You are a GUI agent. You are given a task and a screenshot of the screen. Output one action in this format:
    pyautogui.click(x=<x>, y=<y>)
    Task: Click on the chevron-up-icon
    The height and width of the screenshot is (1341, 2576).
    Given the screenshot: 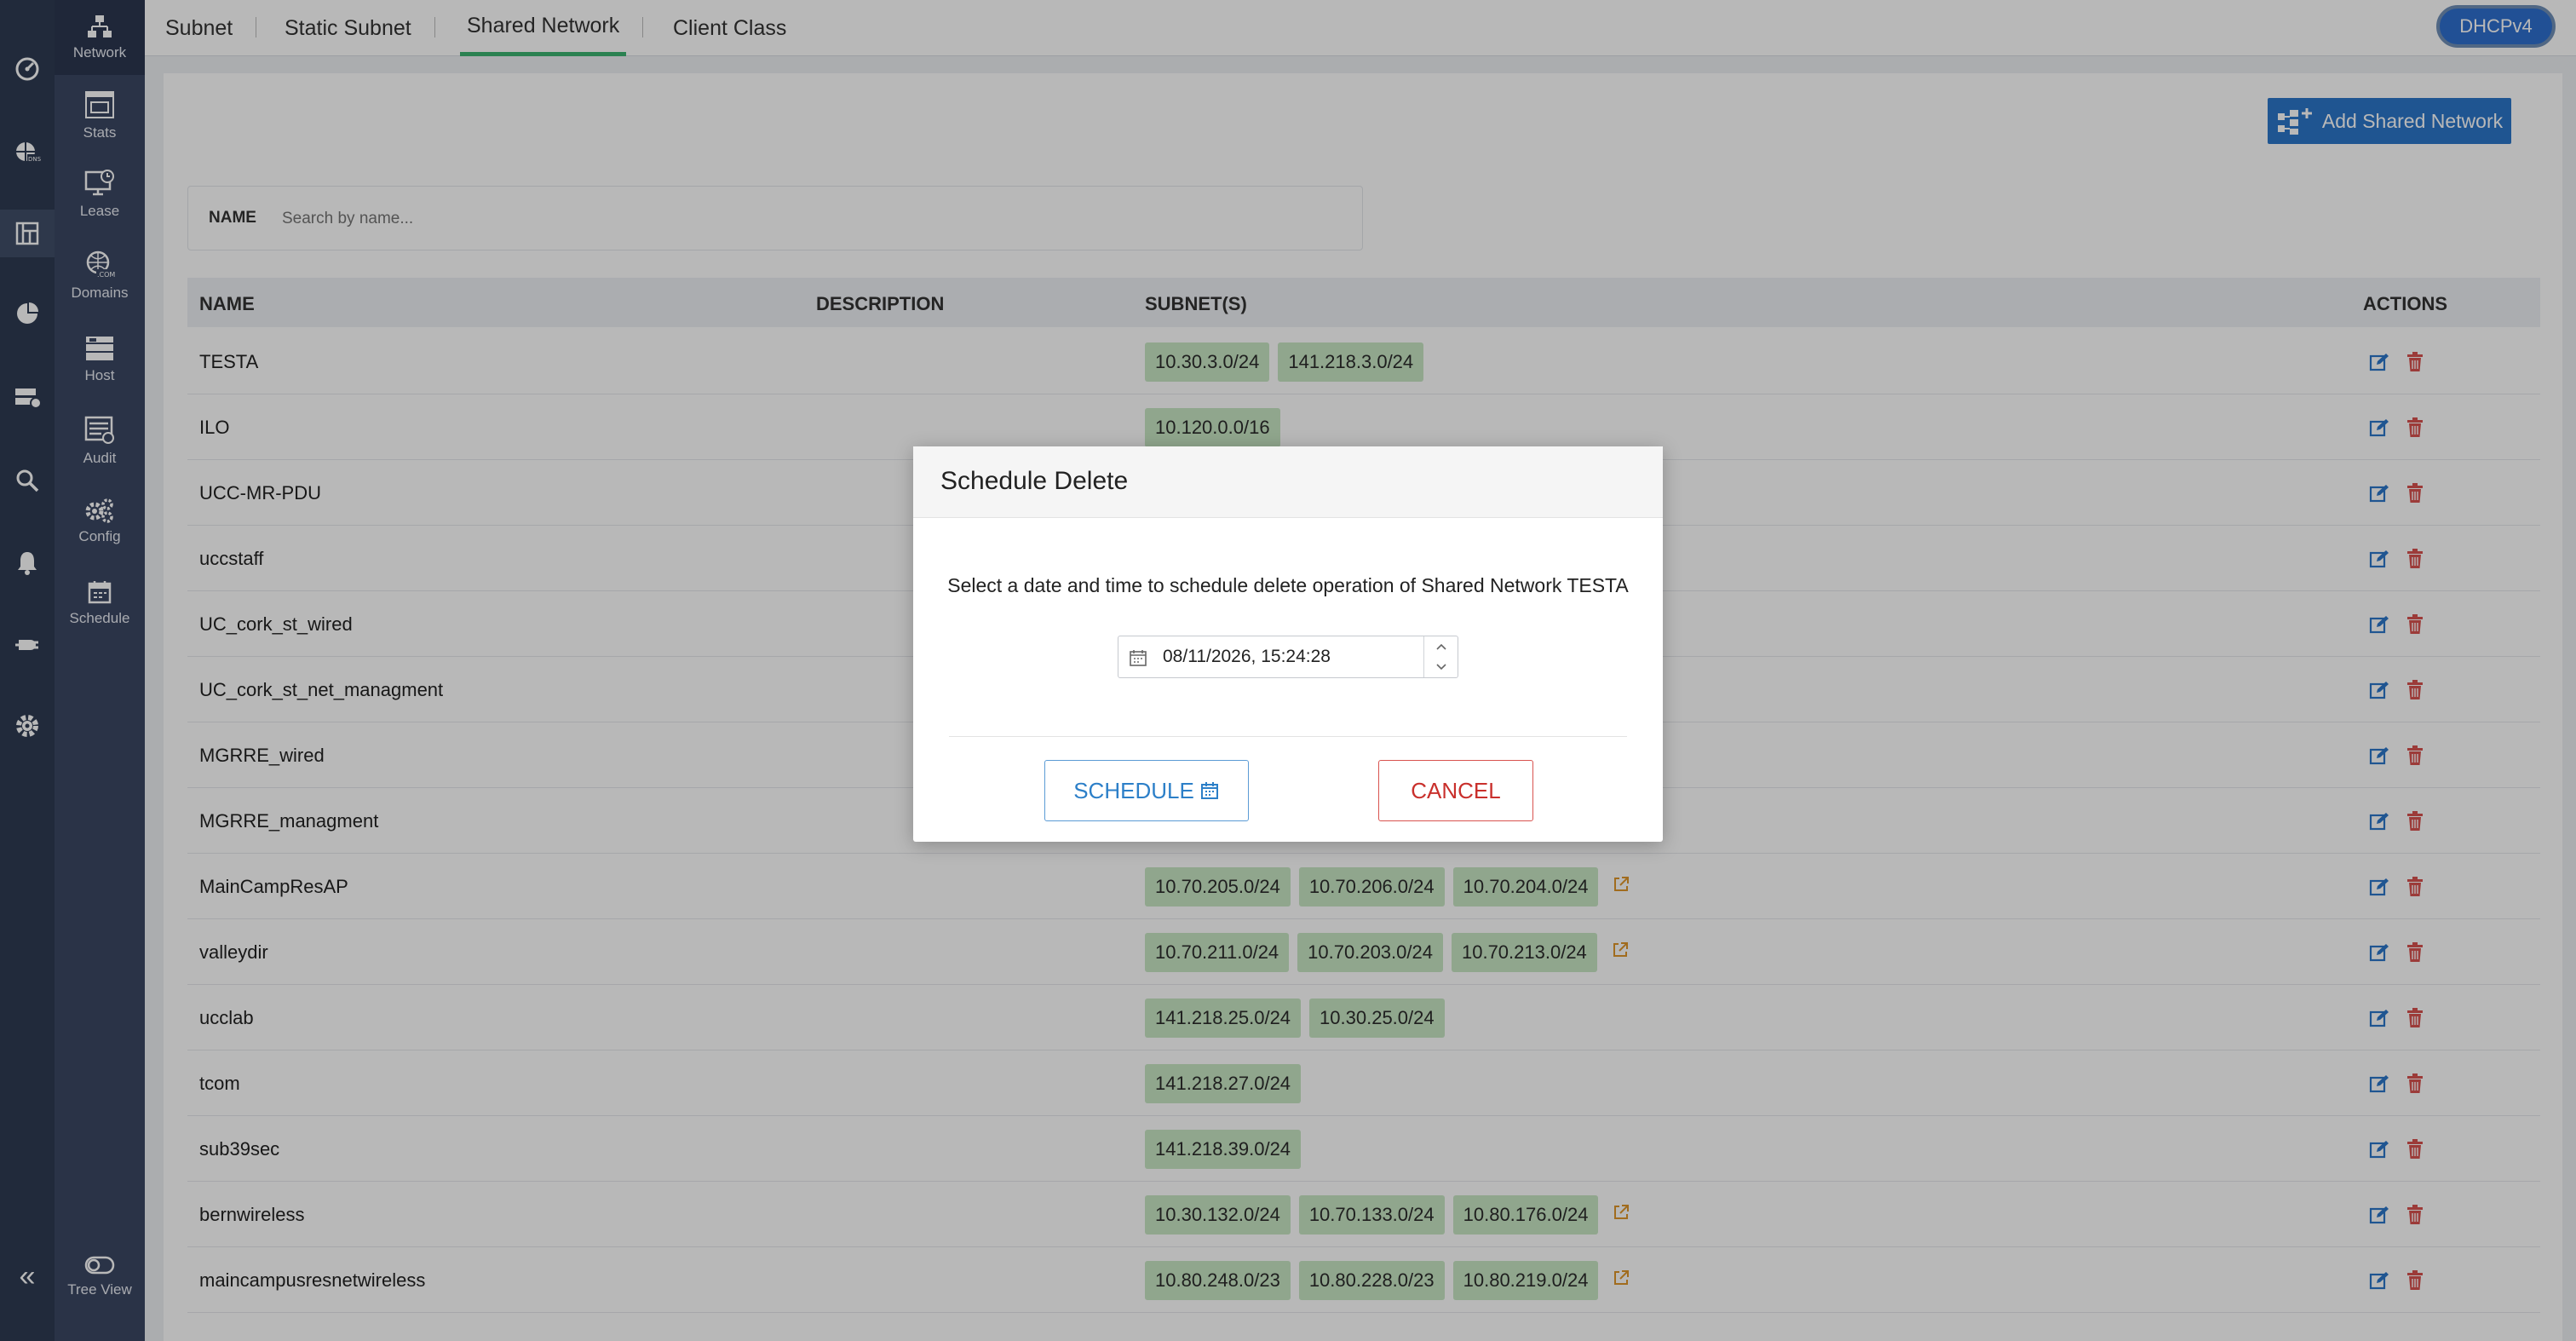 What is the action you would take?
    pyautogui.click(x=1441, y=647)
    